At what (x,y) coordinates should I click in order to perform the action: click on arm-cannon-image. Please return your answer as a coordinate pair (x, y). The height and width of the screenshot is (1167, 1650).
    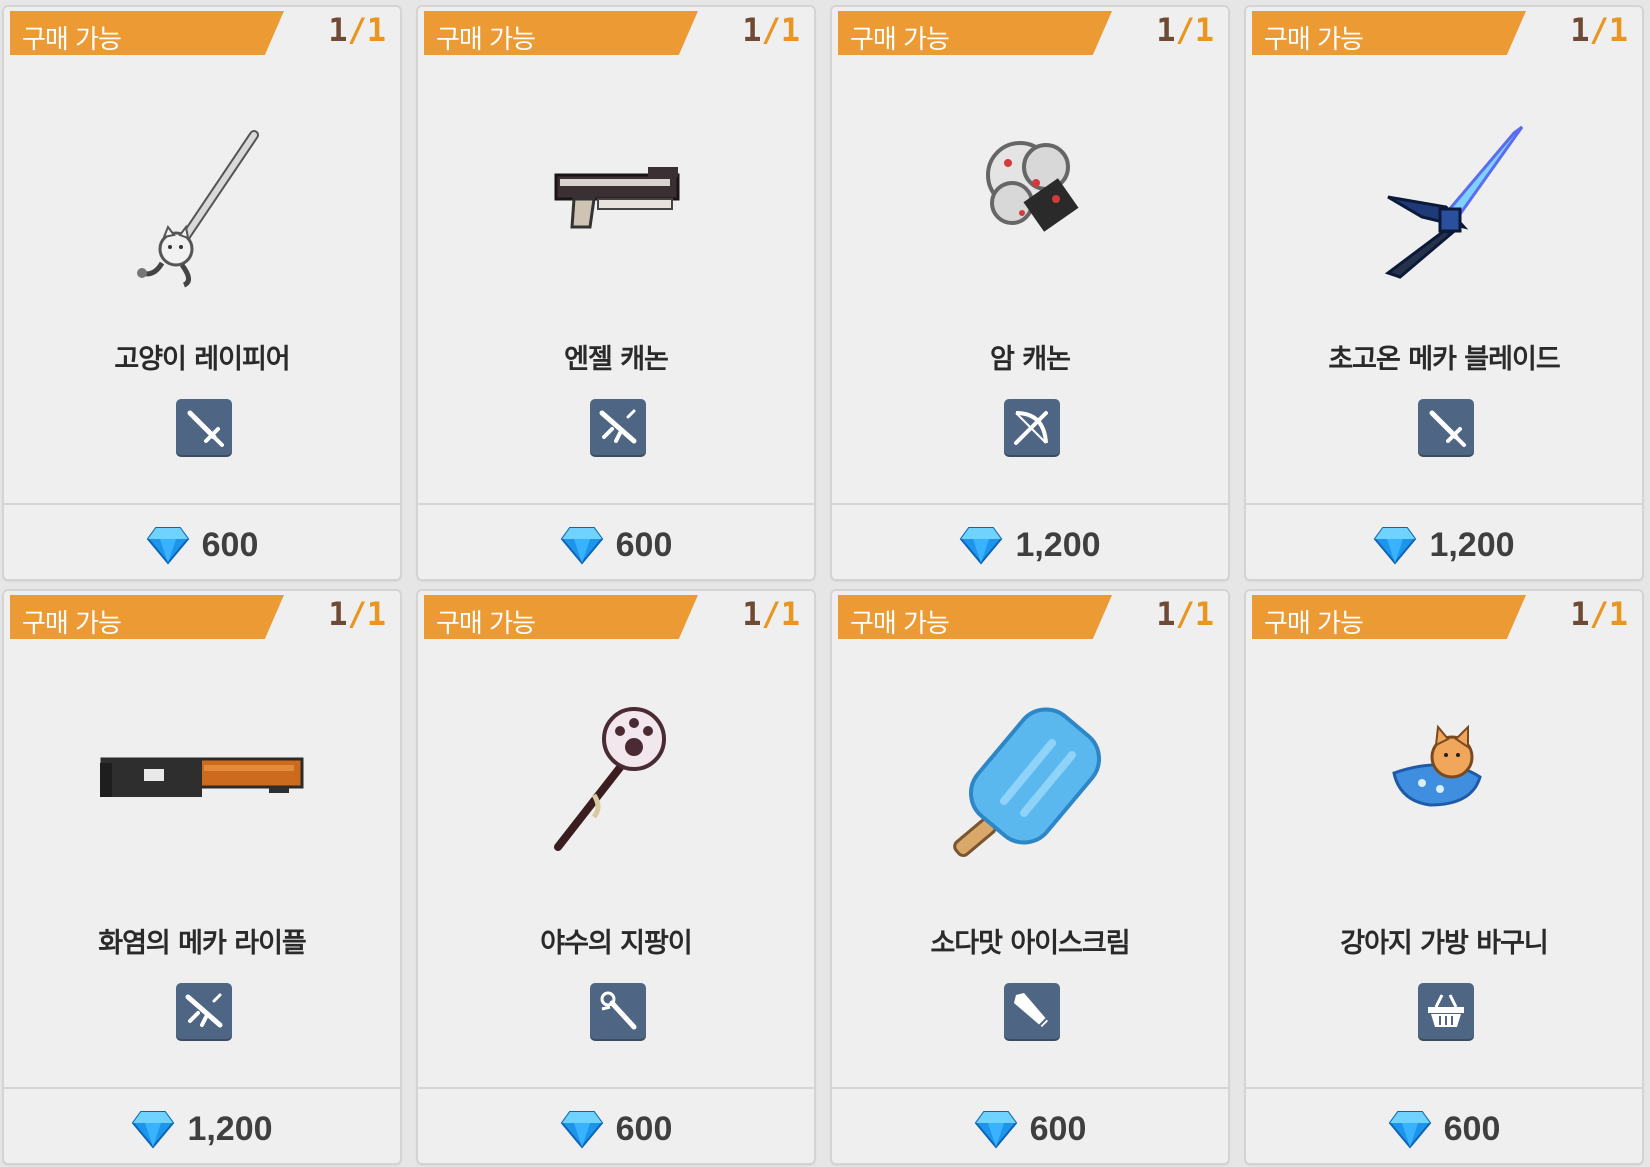
    Looking at the image, I should click on (1032, 187).